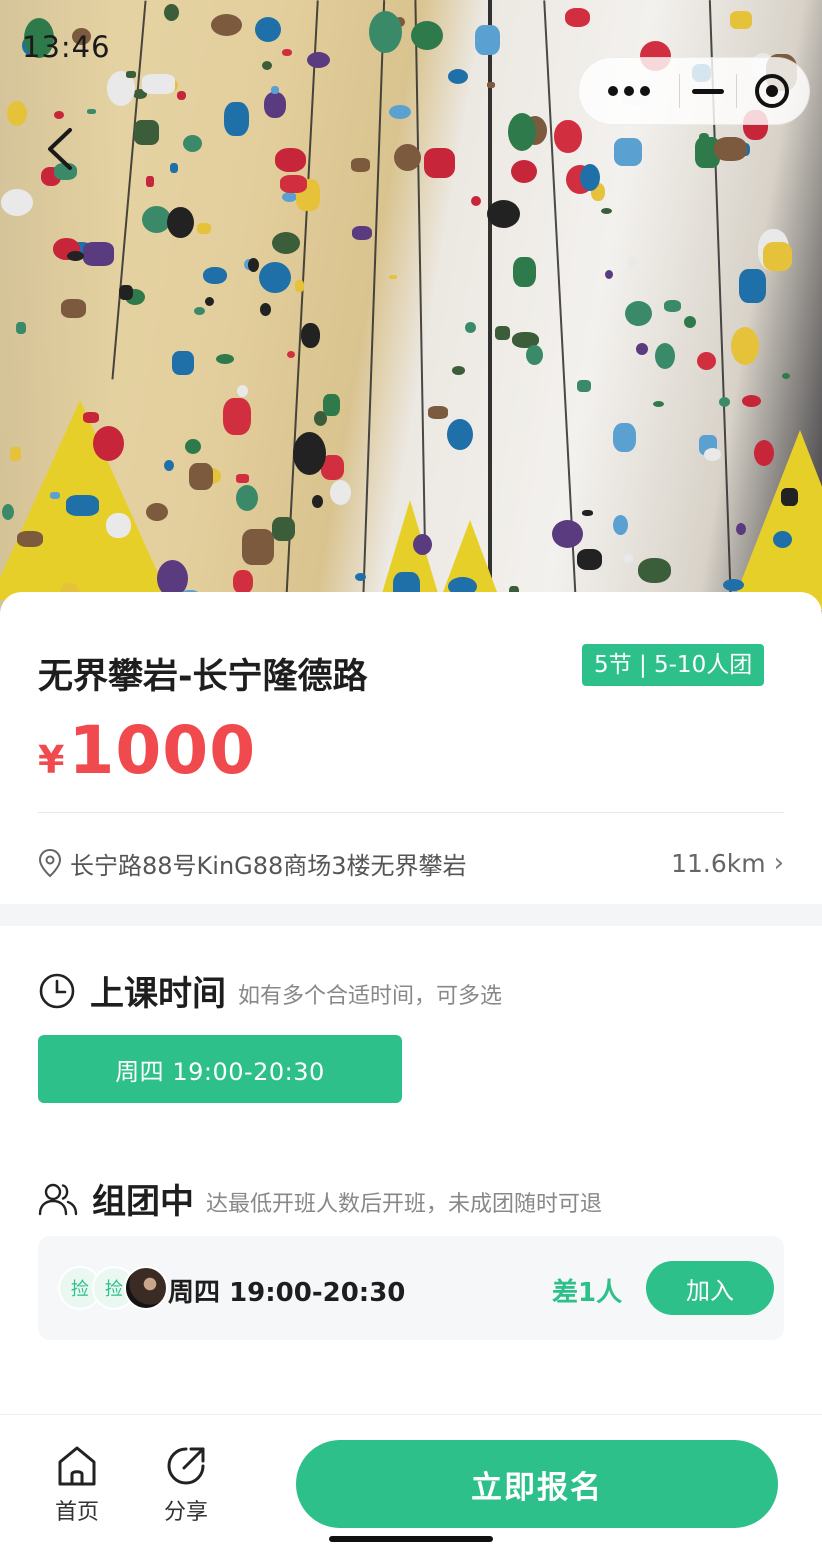 The width and height of the screenshot is (822, 1550). What do you see at coordinates (708, 91) in the screenshot?
I see `minimize-button` at bounding box center [708, 91].